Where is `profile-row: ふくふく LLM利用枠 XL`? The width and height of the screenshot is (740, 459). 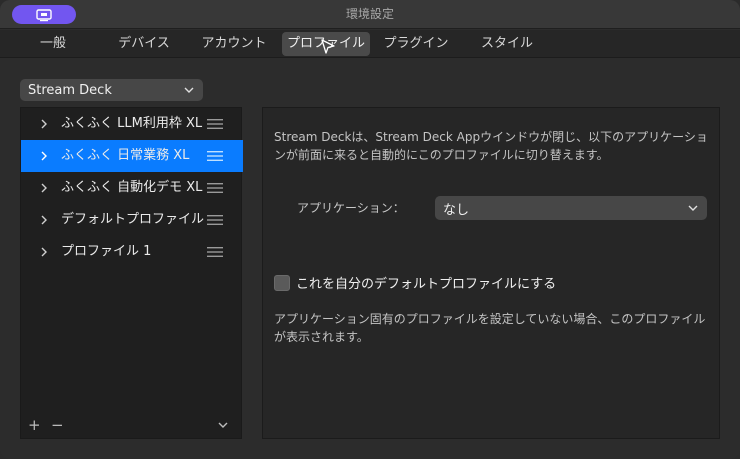
profile-row: ふくふく LLM利用枠 XL is located at coordinates (132, 124).